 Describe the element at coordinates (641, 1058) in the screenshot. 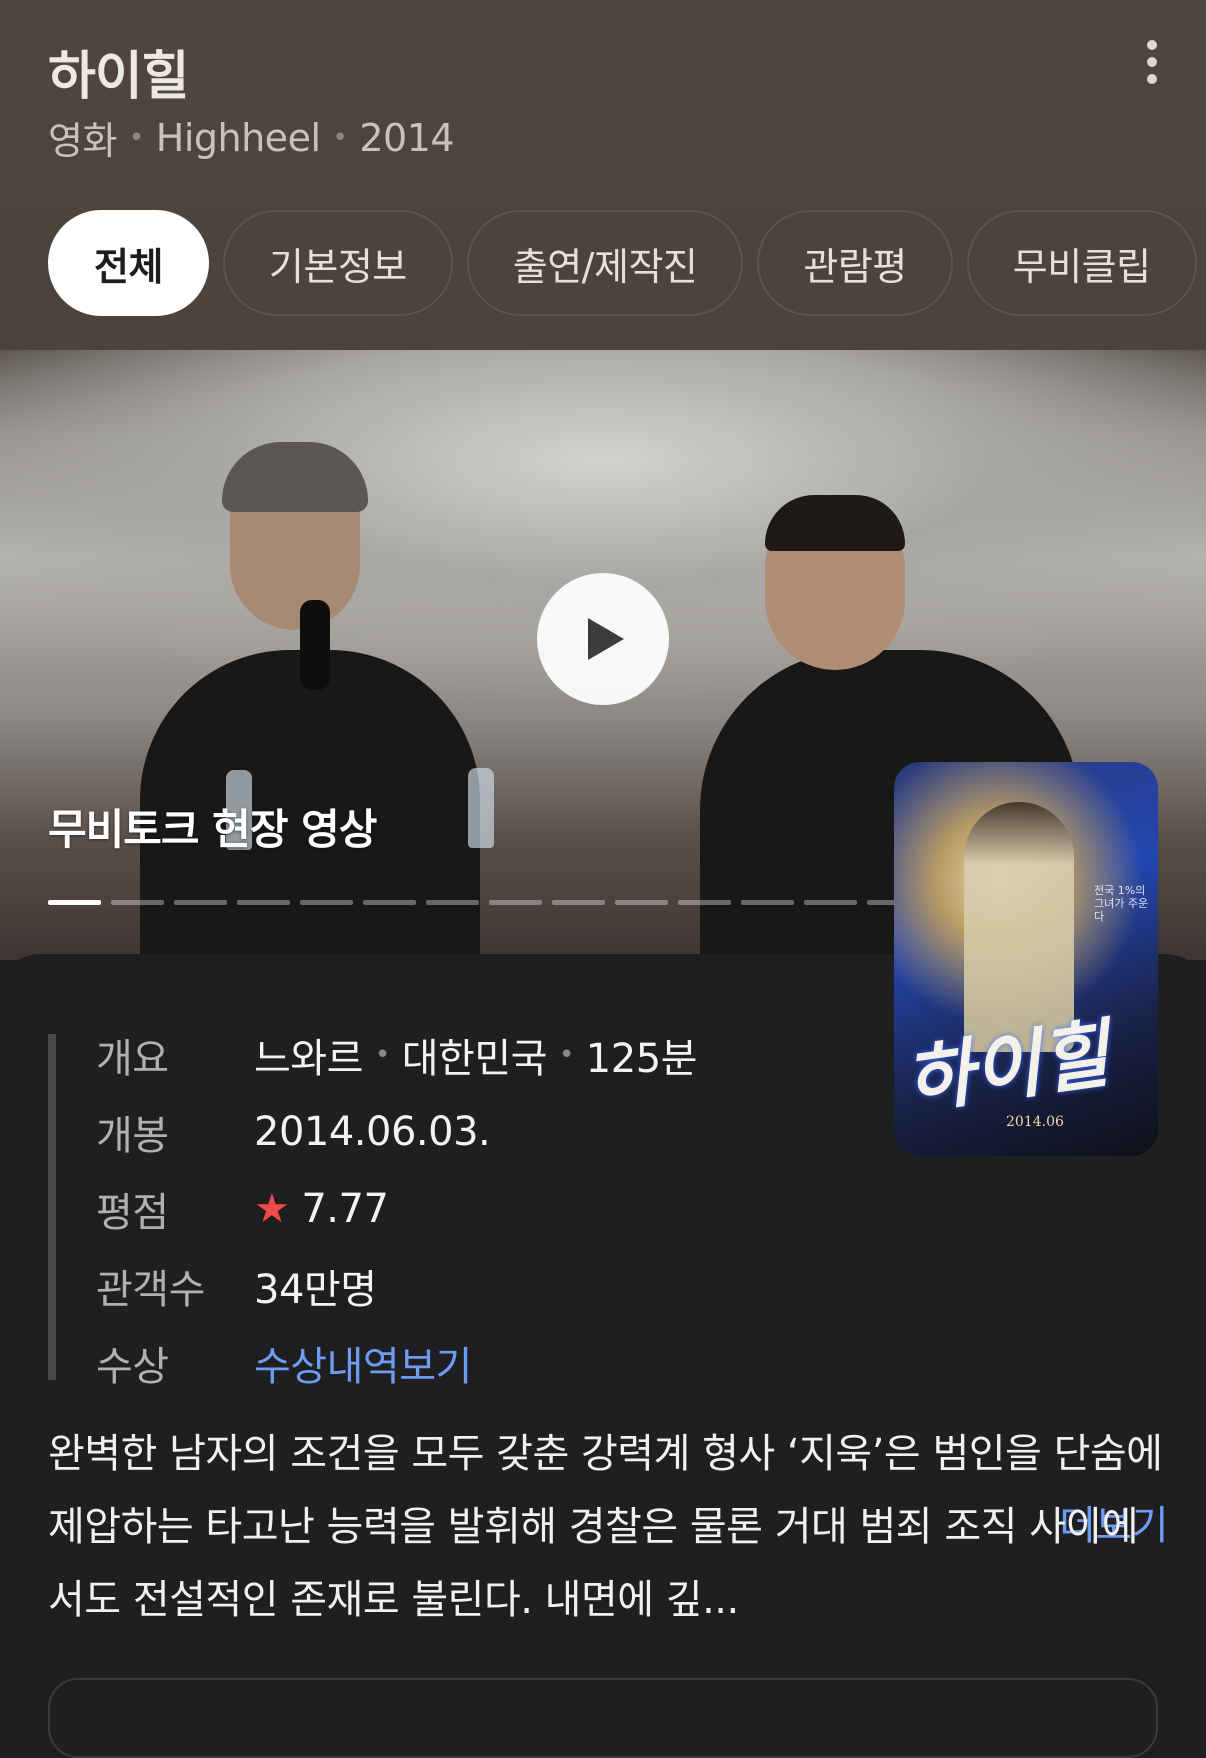

I see `runtime: 125분` at that location.